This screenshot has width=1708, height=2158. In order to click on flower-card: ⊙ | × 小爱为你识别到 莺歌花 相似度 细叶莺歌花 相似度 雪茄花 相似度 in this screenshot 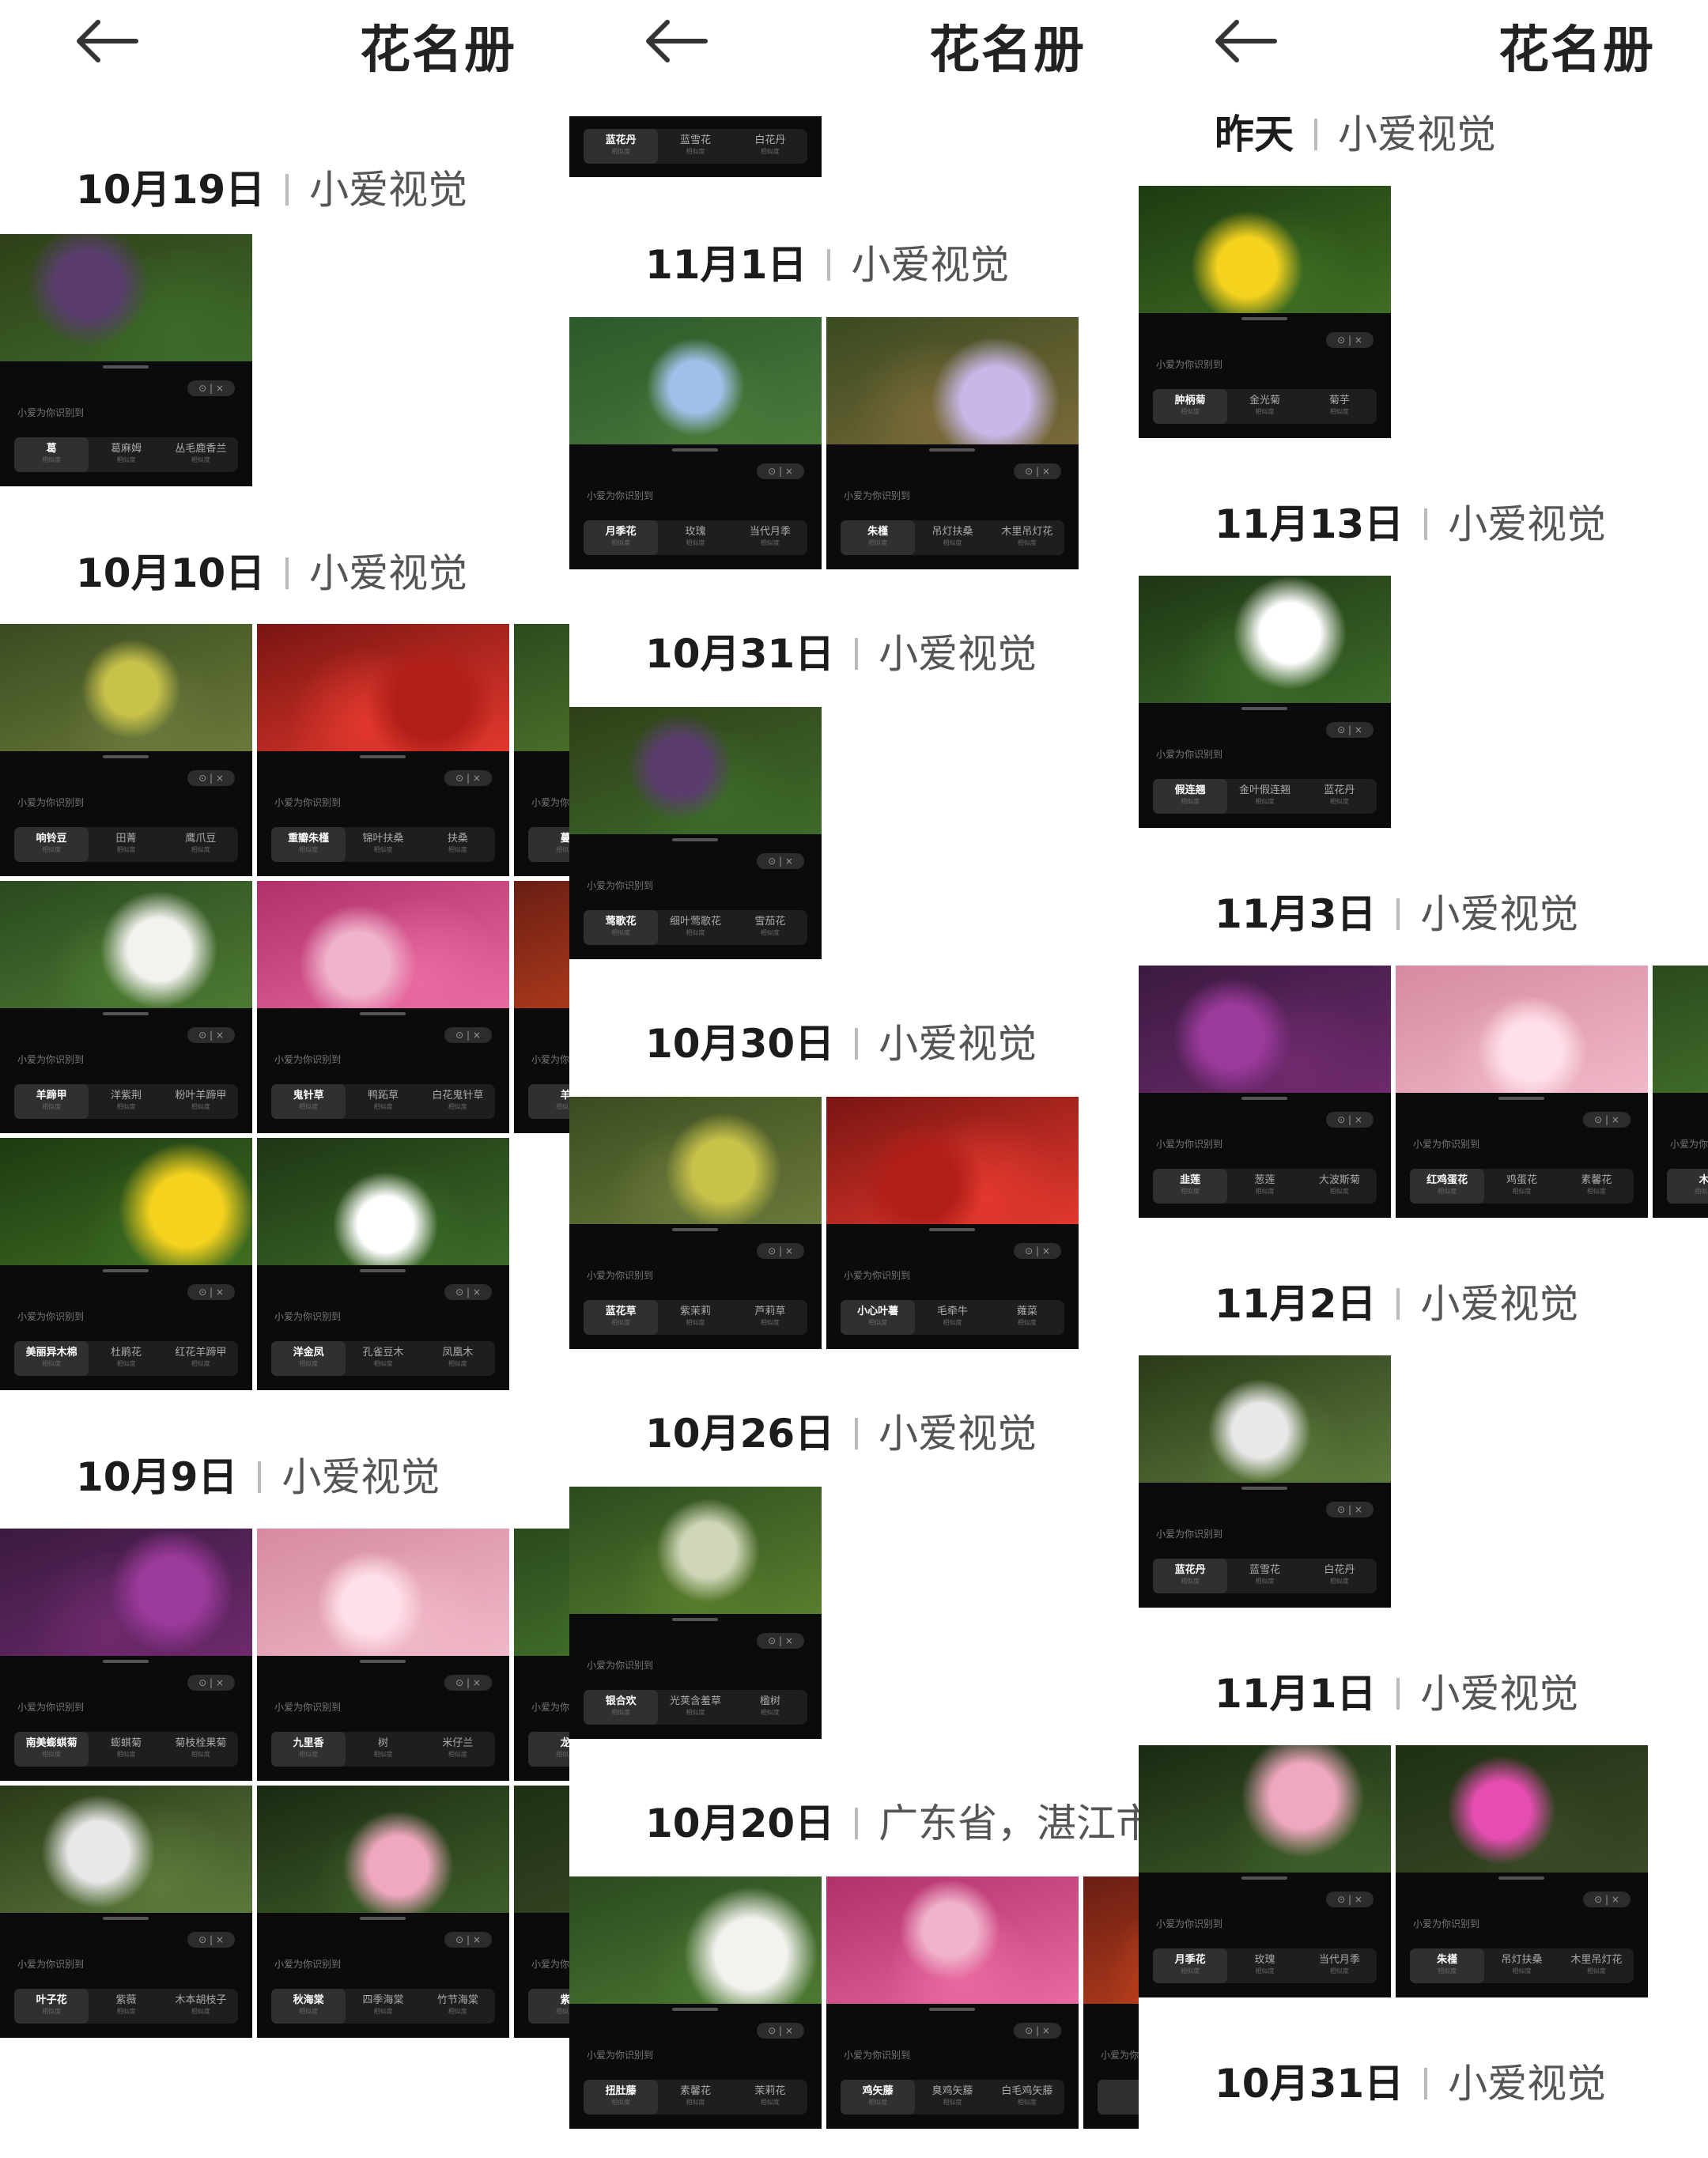, I will do `click(695, 833)`.